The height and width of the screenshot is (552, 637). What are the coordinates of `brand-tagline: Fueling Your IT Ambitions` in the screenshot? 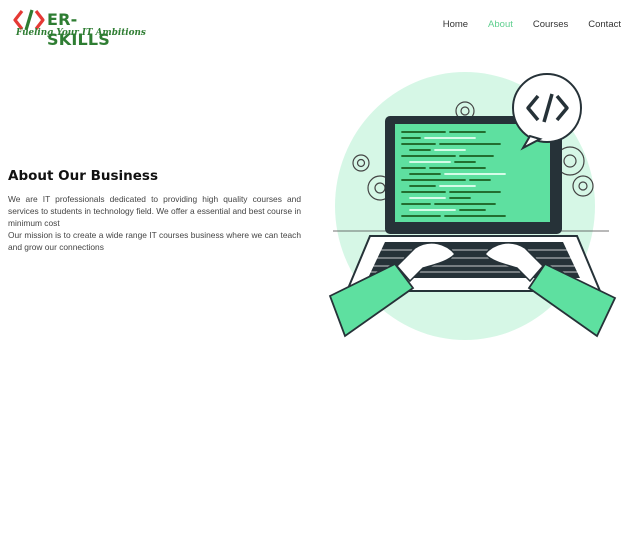 It's located at (81, 33).